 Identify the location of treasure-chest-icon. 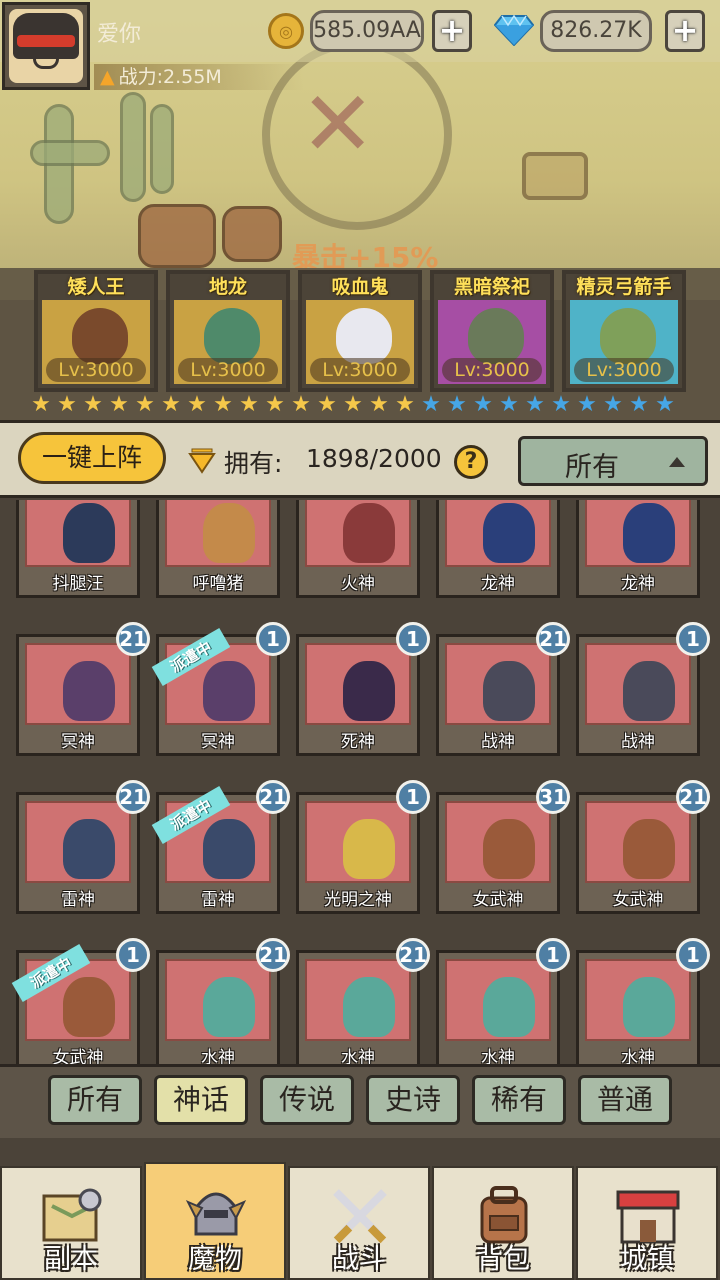
(555, 176).